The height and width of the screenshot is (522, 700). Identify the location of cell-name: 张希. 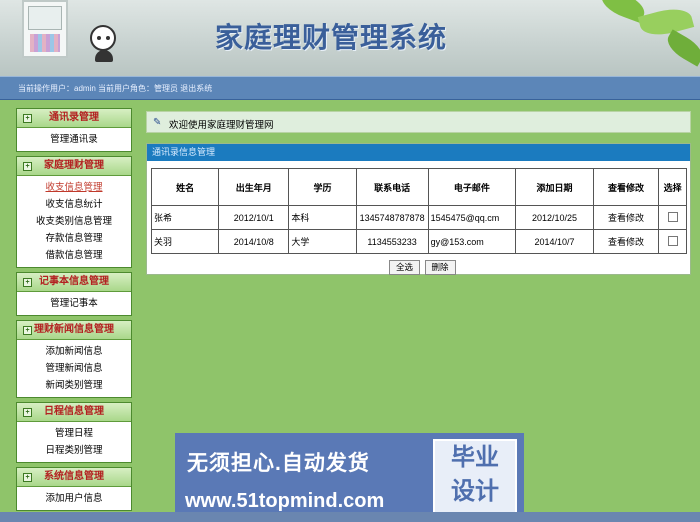
(185, 217).